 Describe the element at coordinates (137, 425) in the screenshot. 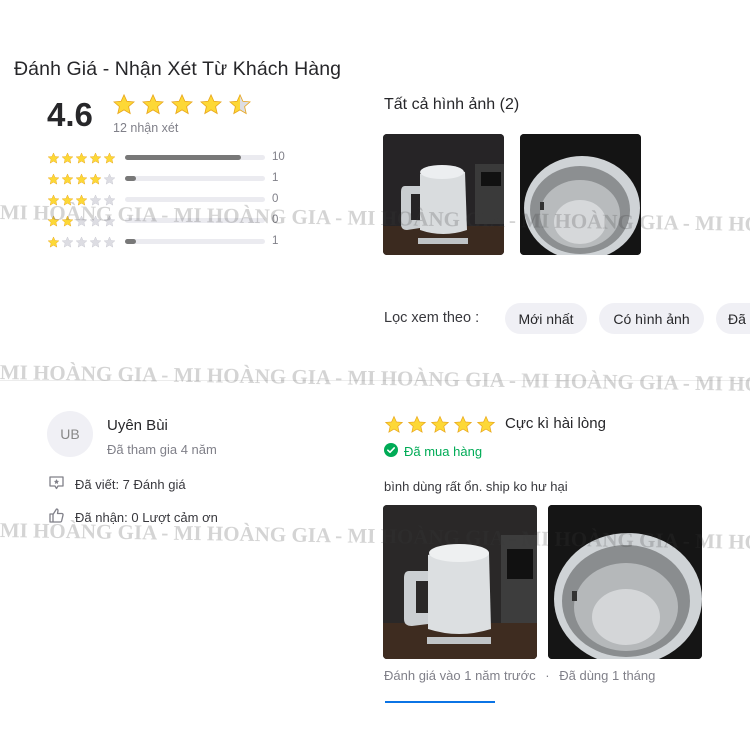

I see `reviewer-name: Uyên Bùi` at that location.